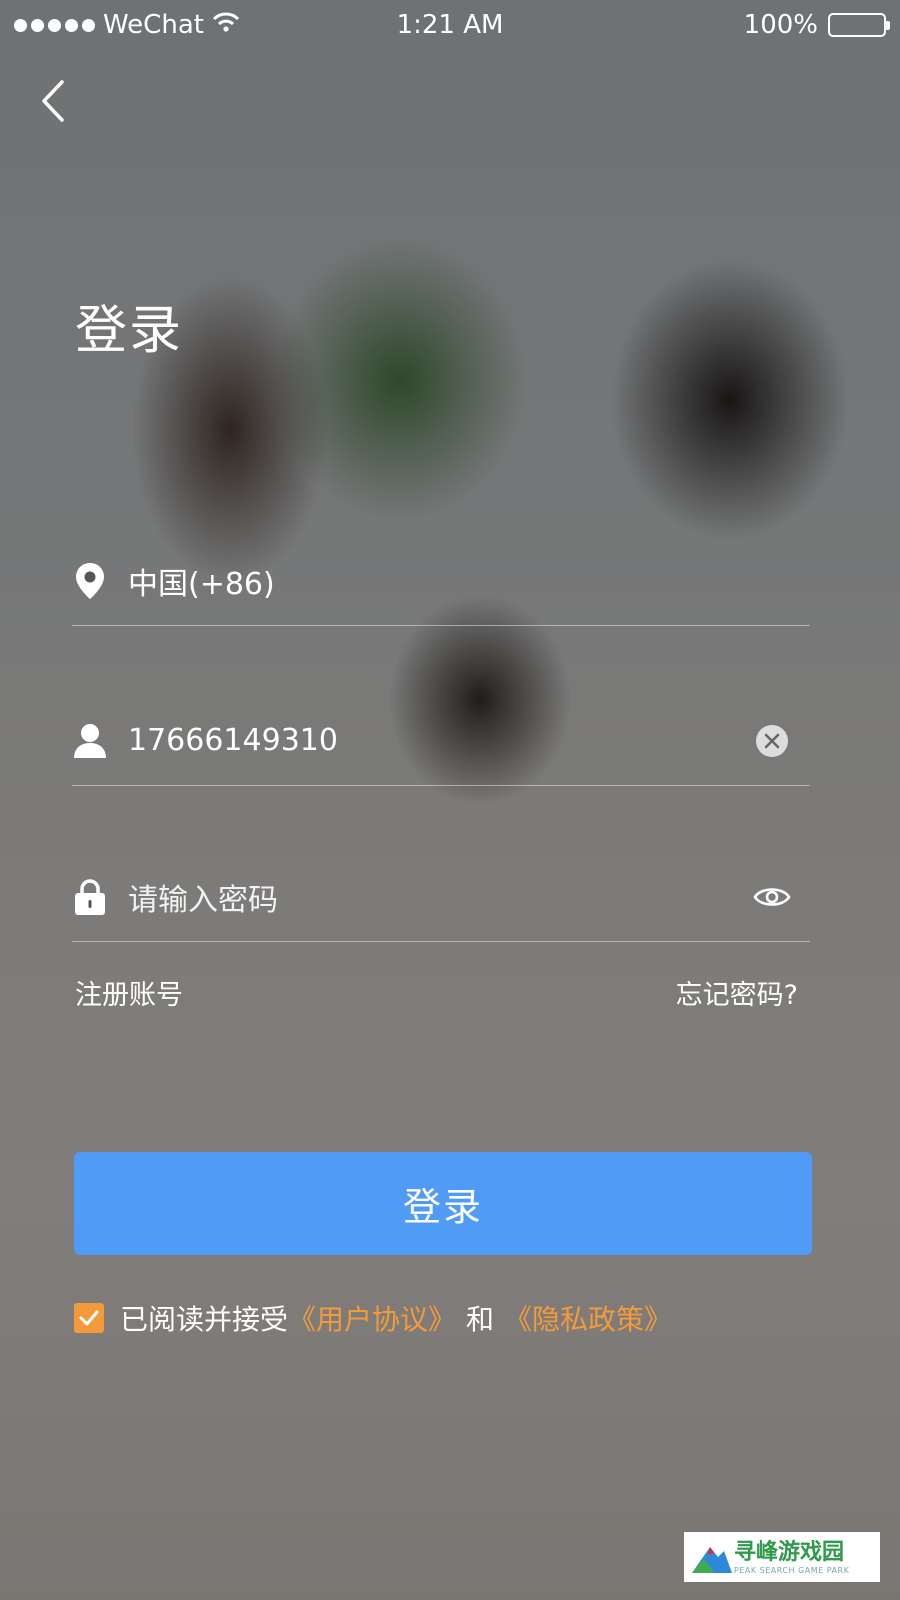  I want to click on user-agreement-link: 《用户协议》, so click(372, 1318).